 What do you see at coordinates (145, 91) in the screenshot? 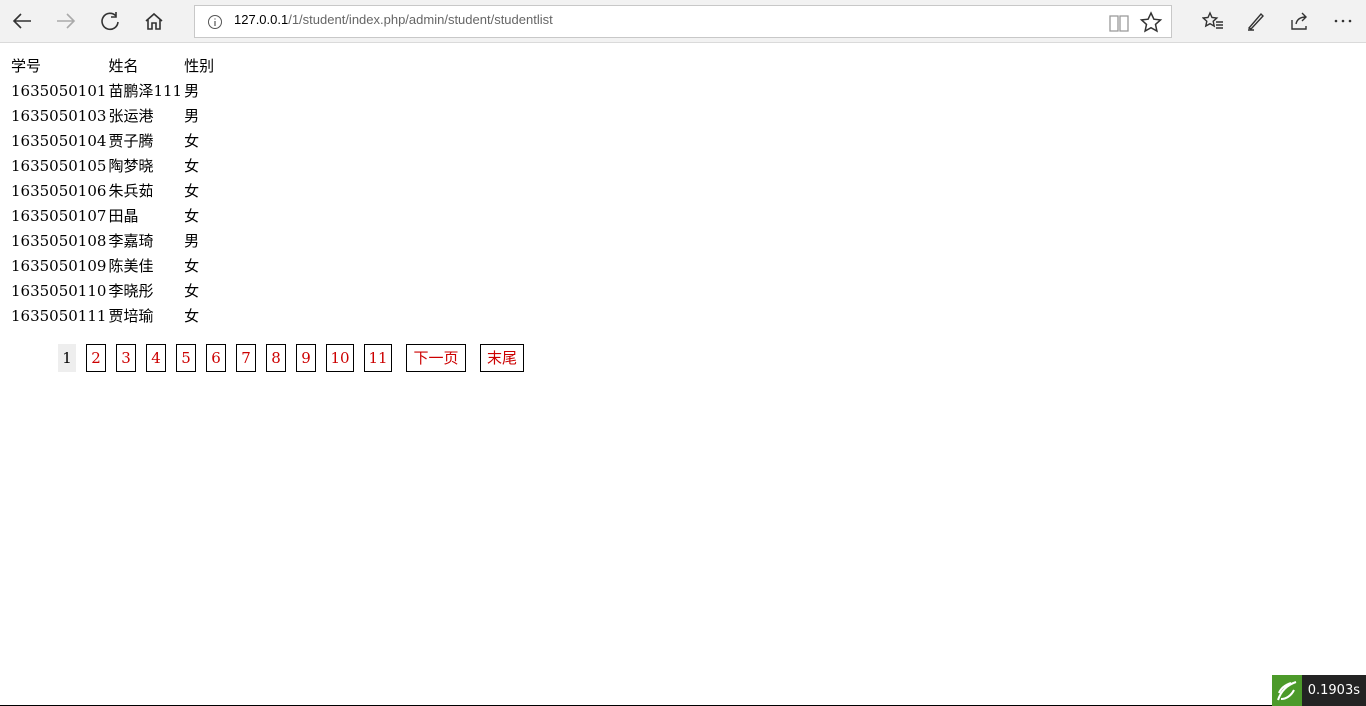
I see `name-cell: 苗鹏泽111` at bounding box center [145, 91].